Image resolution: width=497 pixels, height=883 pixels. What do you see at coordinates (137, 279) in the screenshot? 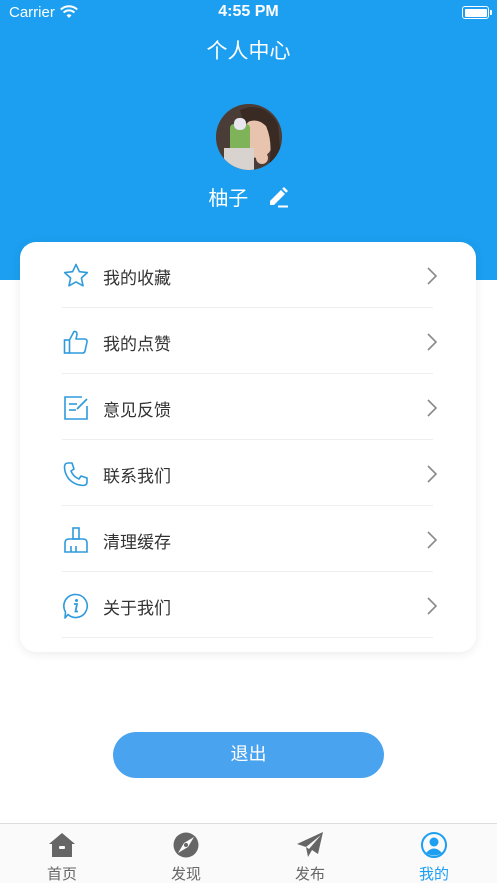
I see `menu-item-label: 我的收藏` at bounding box center [137, 279].